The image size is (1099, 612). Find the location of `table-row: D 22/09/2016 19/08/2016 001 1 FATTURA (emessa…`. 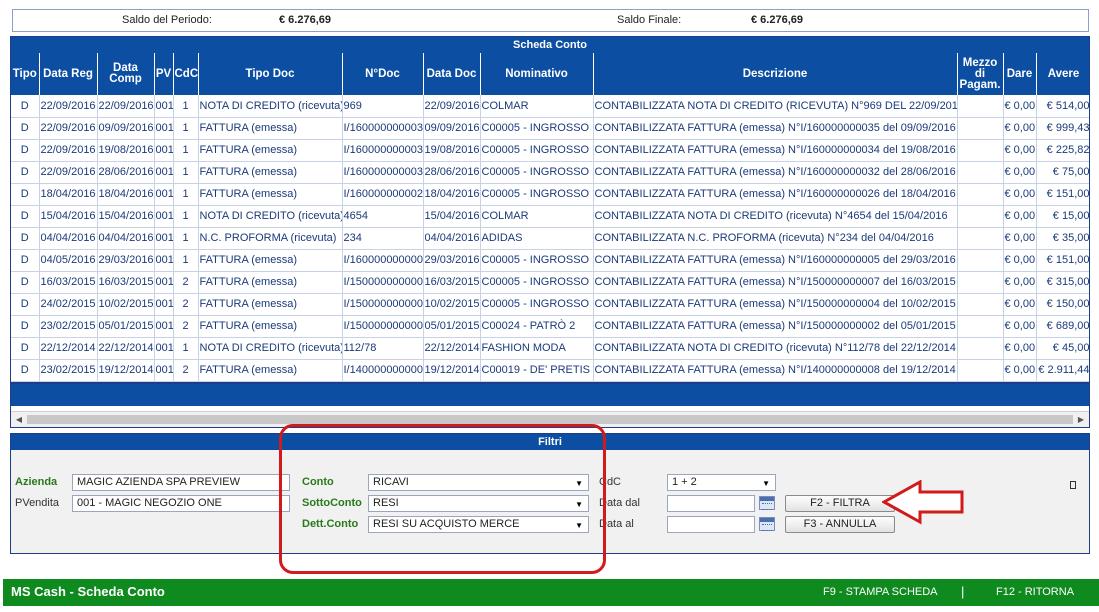

table-row: D 22/09/2016 19/08/2016 001 1 FATTURA (emessa… is located at coordinates (550, 150).